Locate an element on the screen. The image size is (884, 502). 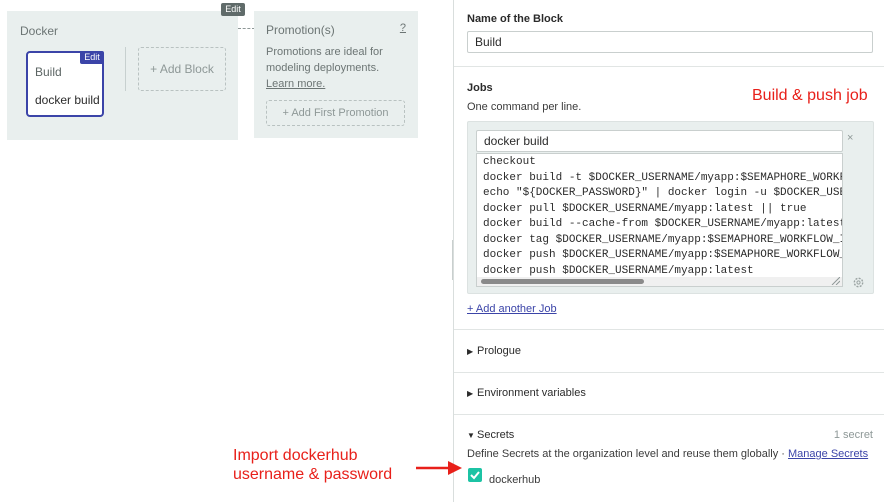
gear-icon is located at coordinates (858, 282).